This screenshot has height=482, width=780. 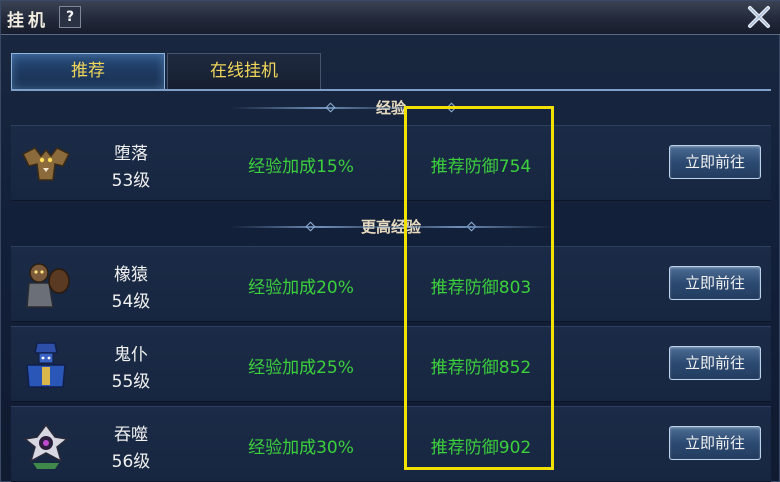 I want to click on exp-bonus: 经验加成15%, so click(x=301, y=167).